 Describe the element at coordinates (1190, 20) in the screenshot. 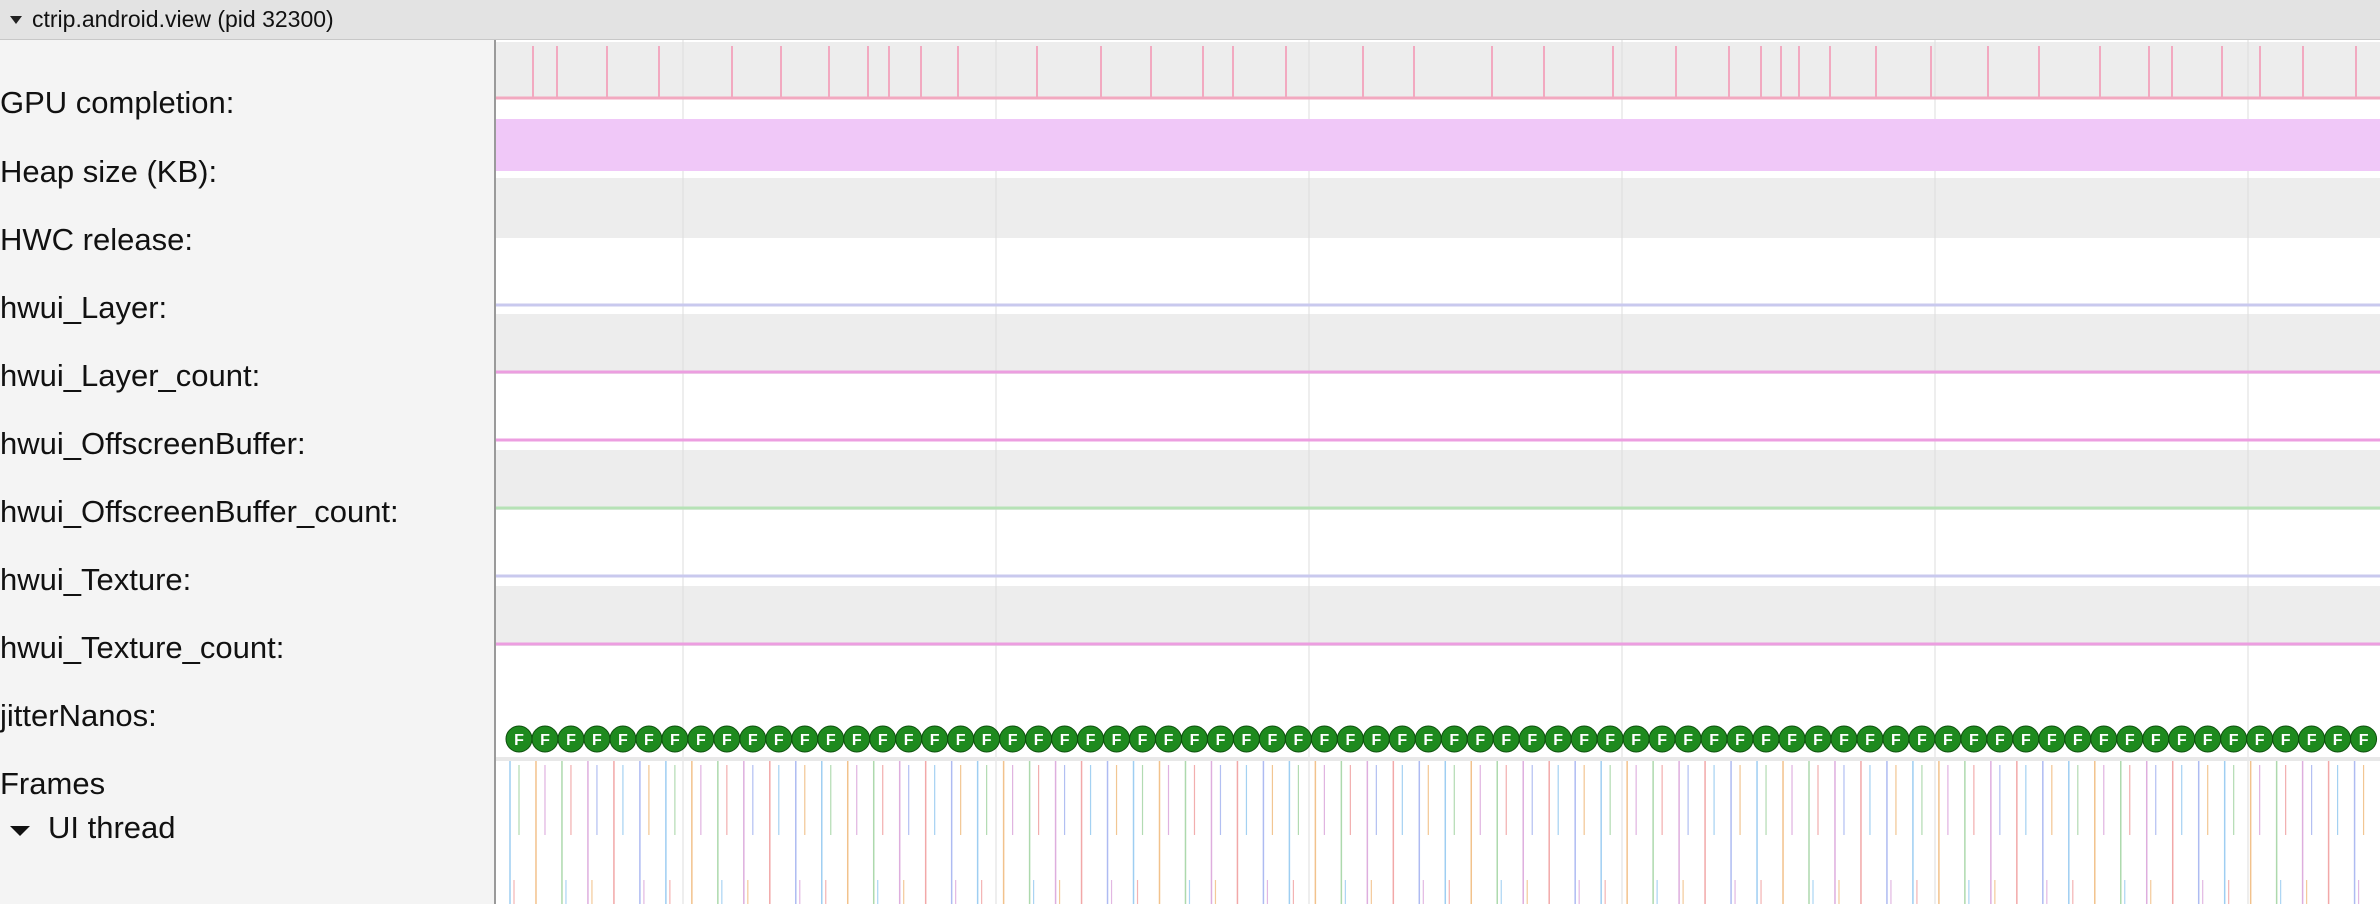

I see `process-header: ctrip.android.view (pid 32300)` at that location.